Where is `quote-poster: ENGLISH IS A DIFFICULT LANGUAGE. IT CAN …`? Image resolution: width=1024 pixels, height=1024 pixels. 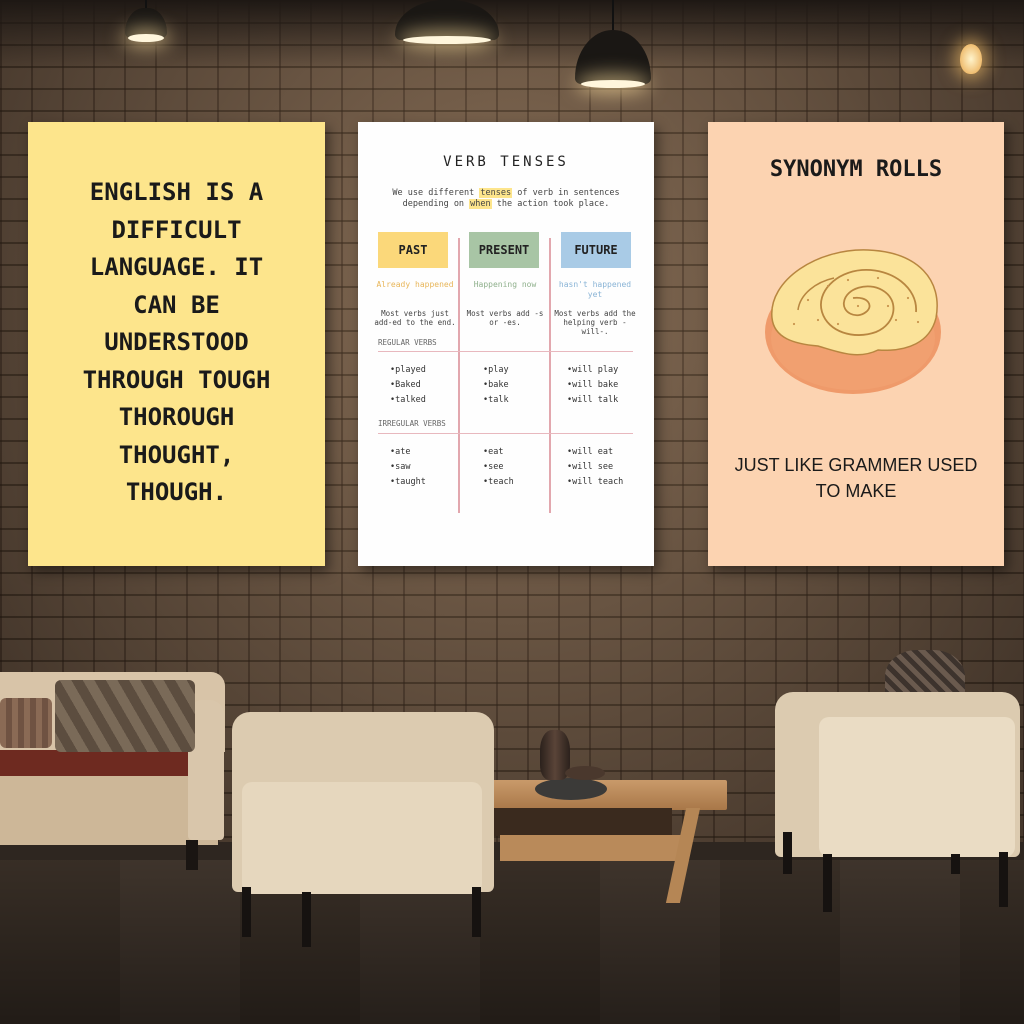 quote-poster: ENGLISH IS A DIFFICULT LANGUAGE. IT CAN … is located at coordinates (176, 344).